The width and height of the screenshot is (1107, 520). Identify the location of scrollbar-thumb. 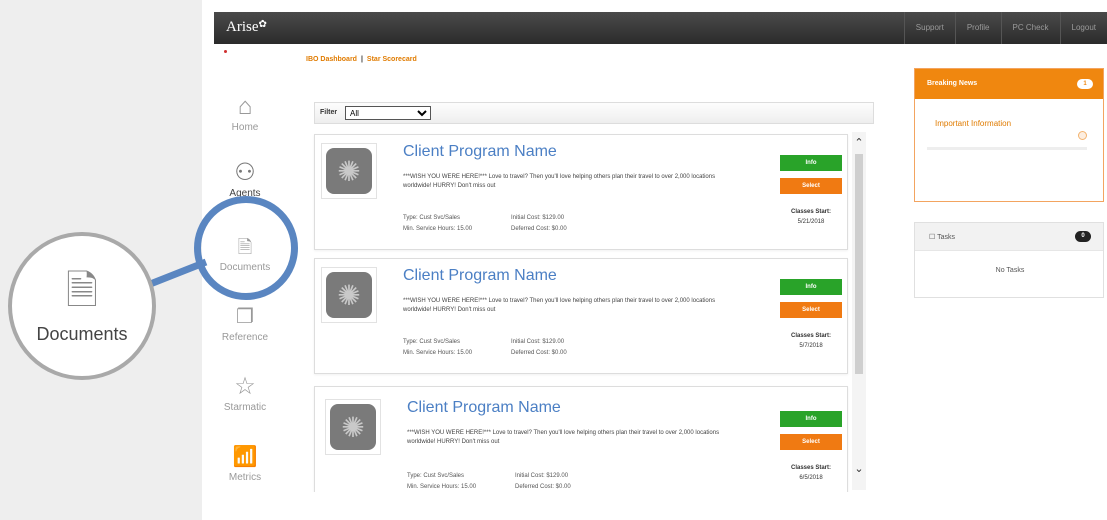
(859, 264).